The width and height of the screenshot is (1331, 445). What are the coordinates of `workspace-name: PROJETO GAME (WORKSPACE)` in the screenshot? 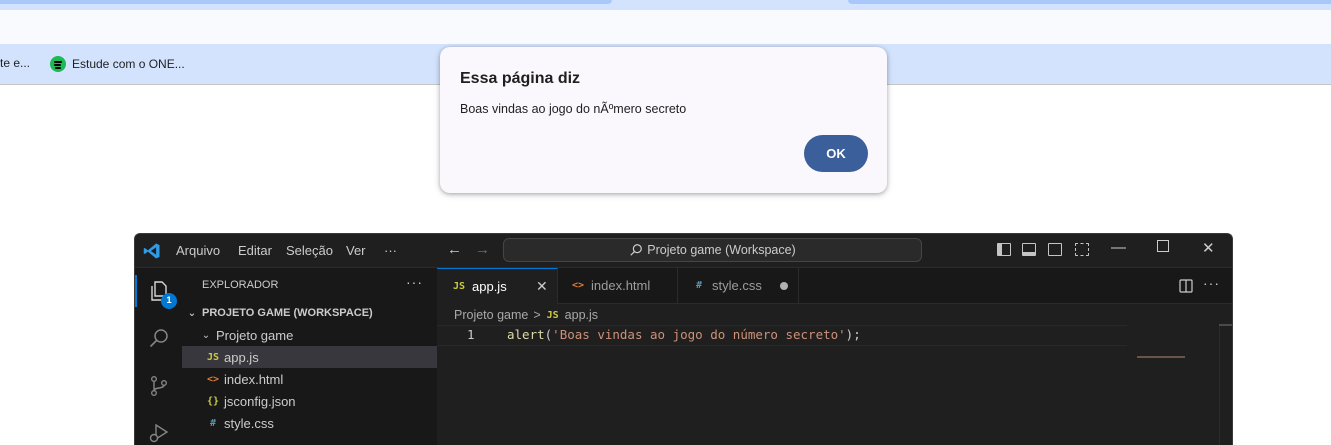 It's located at (287, 313).